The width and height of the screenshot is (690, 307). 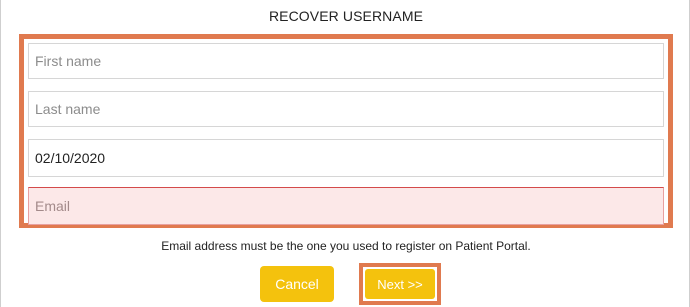 What do you see at coordinates (346, 206) in the screenshot?
I see `email-field: Email` at bounding box center [346, 206].